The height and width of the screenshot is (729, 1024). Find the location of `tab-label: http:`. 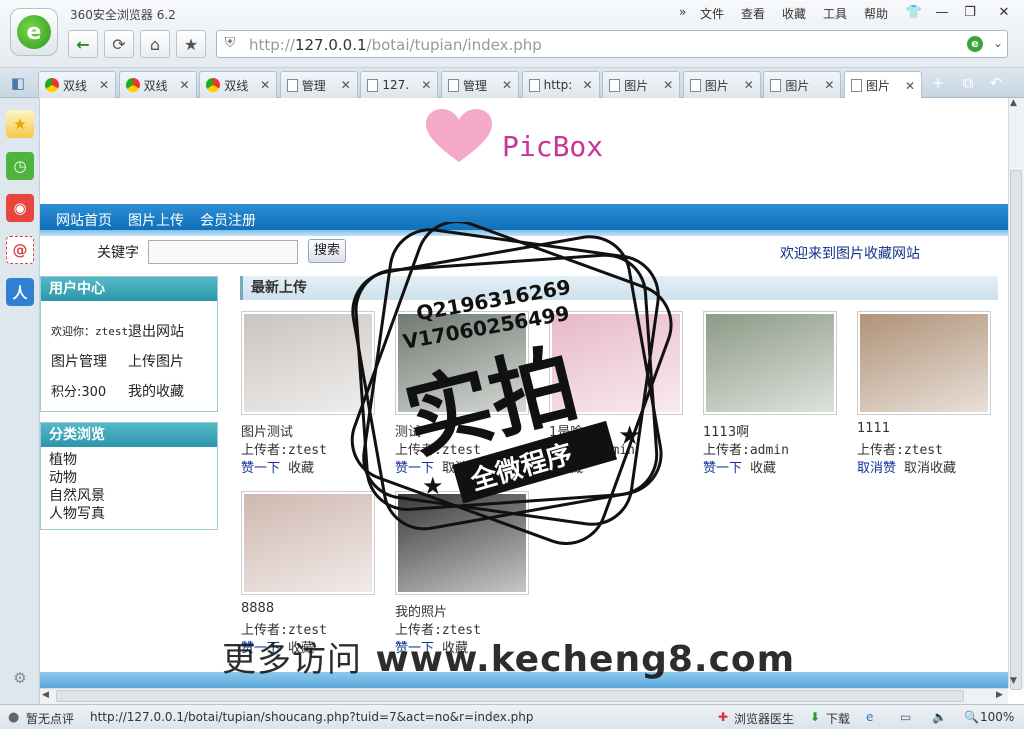

tab-label: http: is located at coordinates (558, 85).